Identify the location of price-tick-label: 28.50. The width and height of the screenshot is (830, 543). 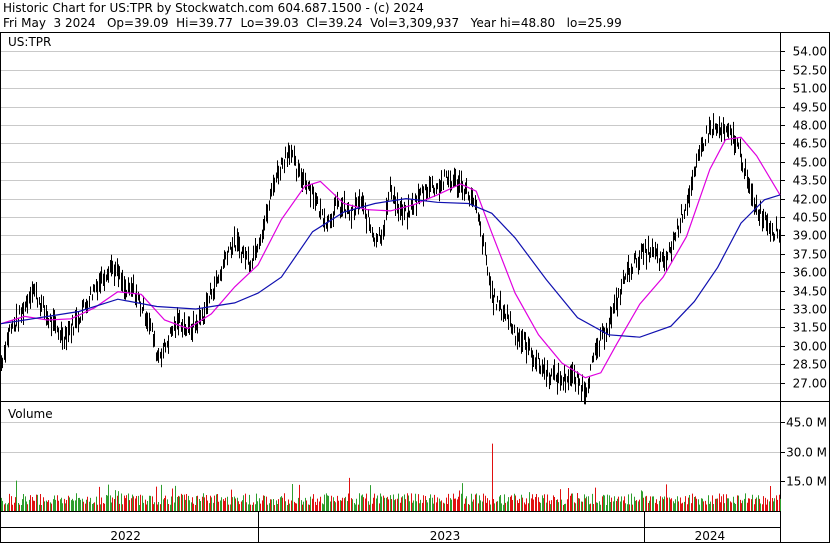
(810, 365).